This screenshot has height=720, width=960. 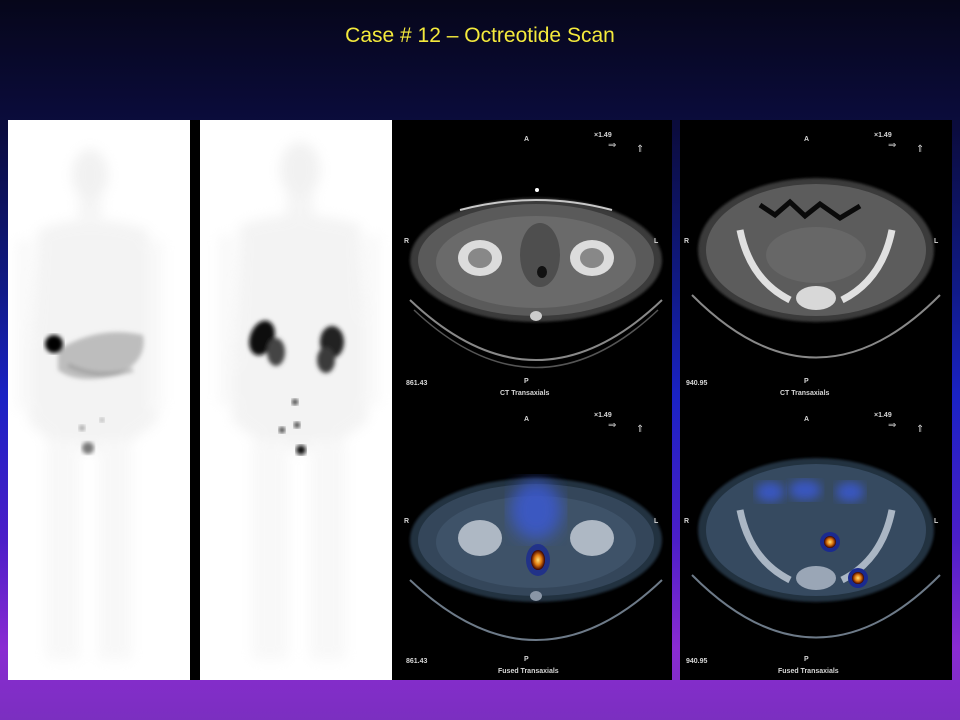 What do you see at coordinates (480, 35) in the screenshot?
I see `slide-title: Case # 12 – Octreotide Scan` at bounding box center [480, 35].